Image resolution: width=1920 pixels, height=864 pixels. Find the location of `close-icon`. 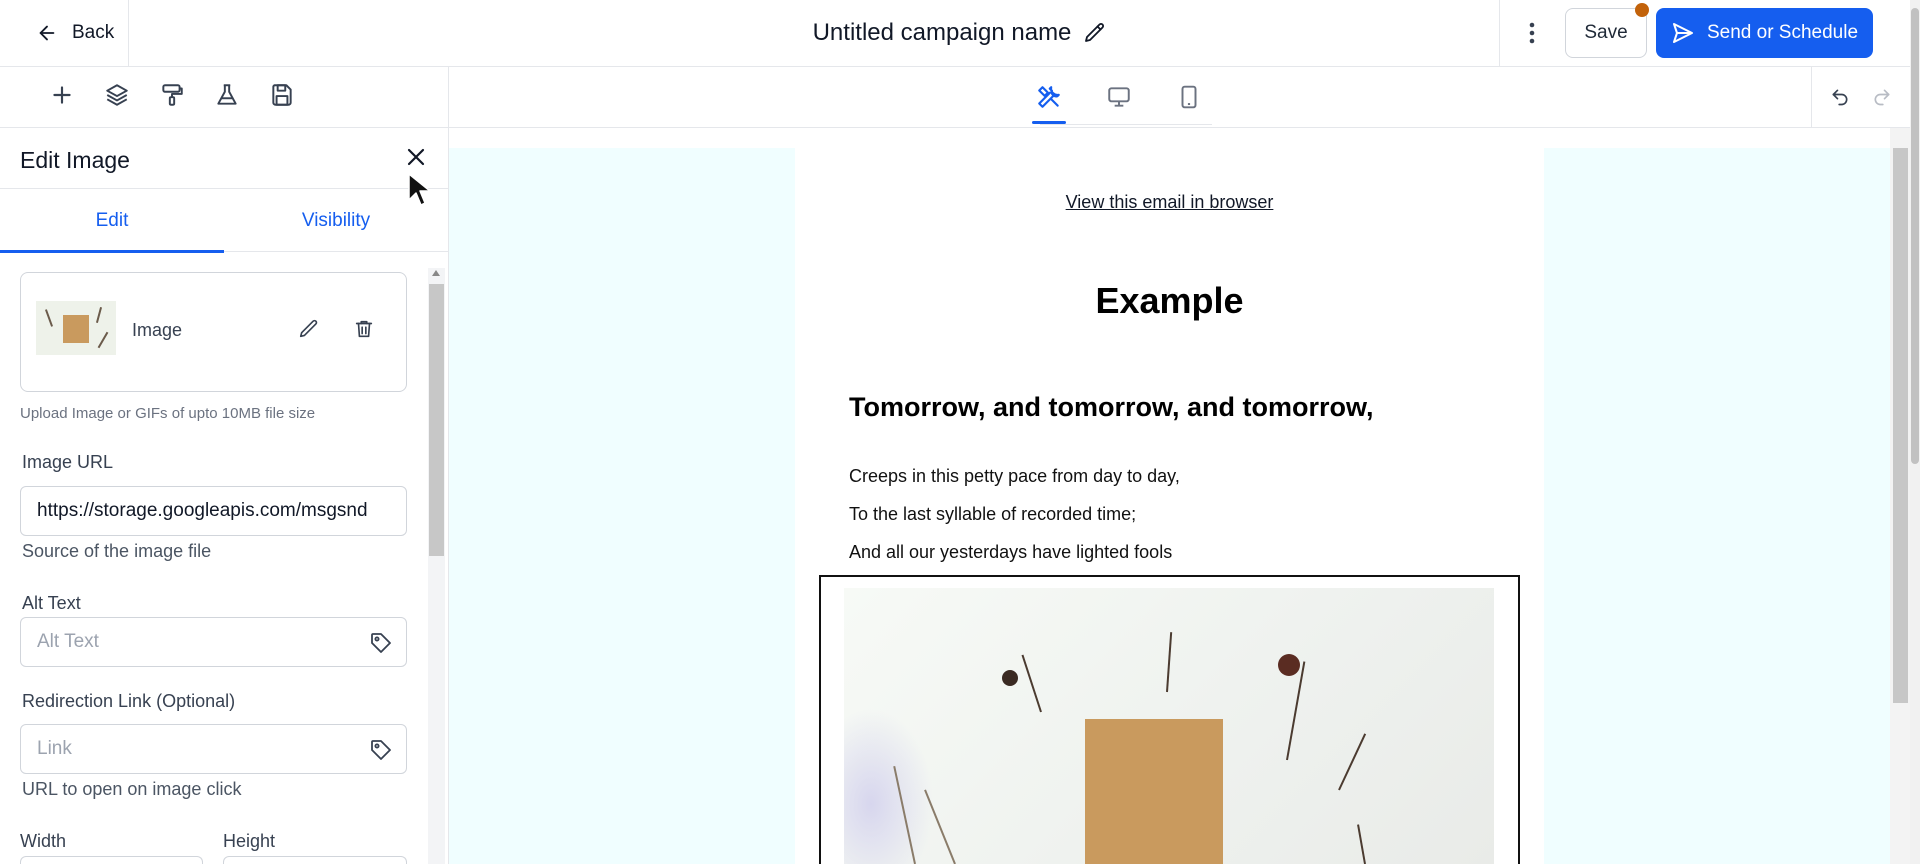

close-icon is located at coordinates (416, 157).